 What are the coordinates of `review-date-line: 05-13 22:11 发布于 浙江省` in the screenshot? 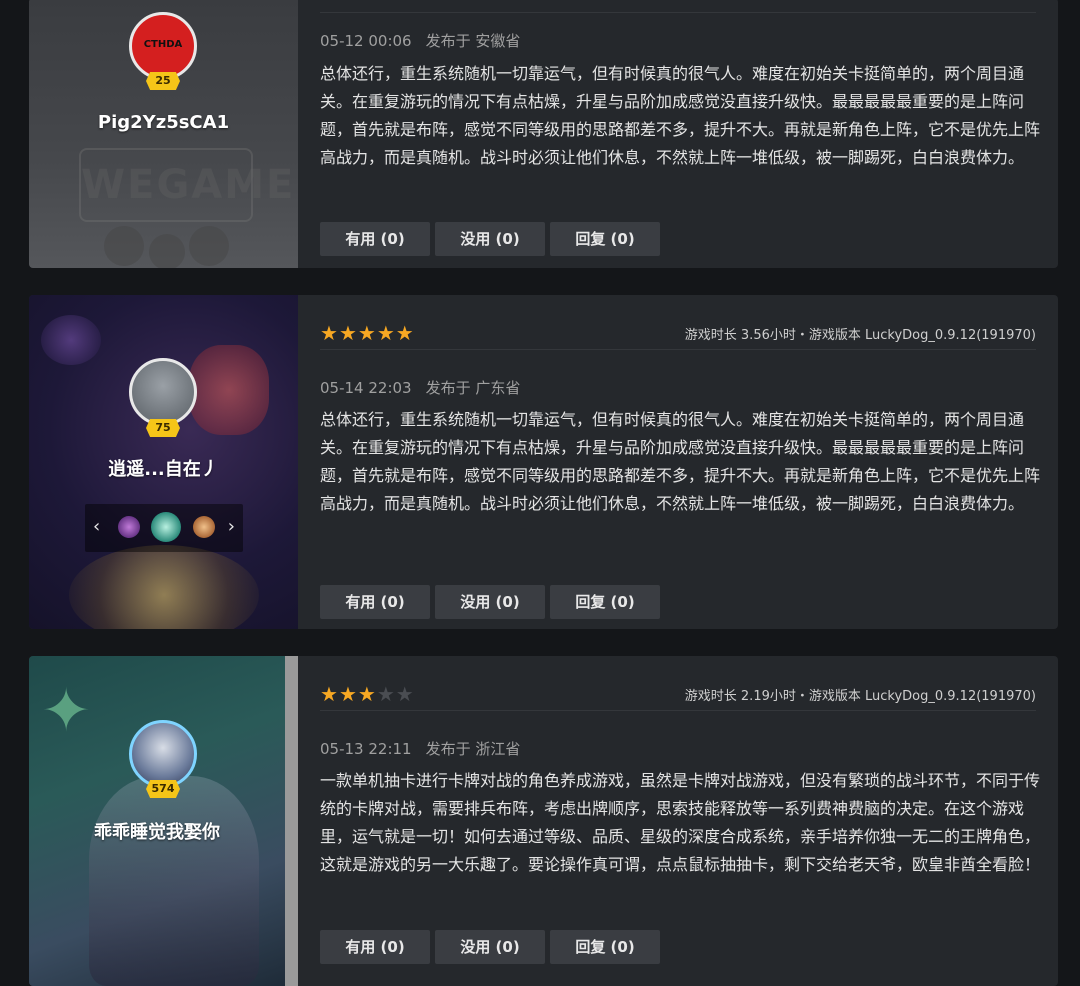 It's located at (420, 748).